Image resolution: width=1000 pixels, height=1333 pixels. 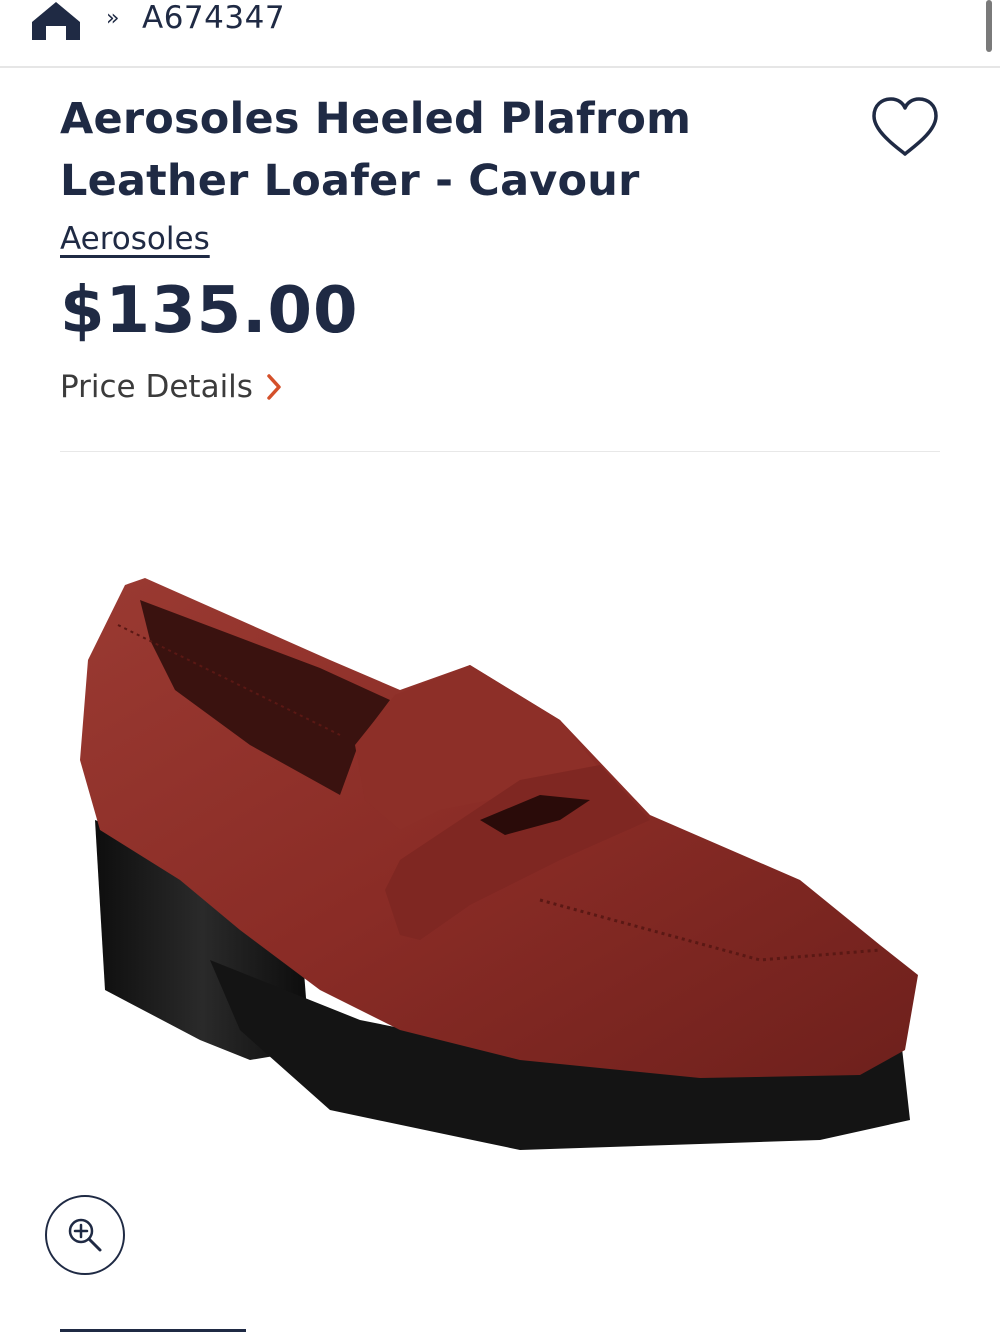 What do you see at coordinates (905, 127) in the screenshot?
I see `heart-icon` at bounding box center [905, 127].